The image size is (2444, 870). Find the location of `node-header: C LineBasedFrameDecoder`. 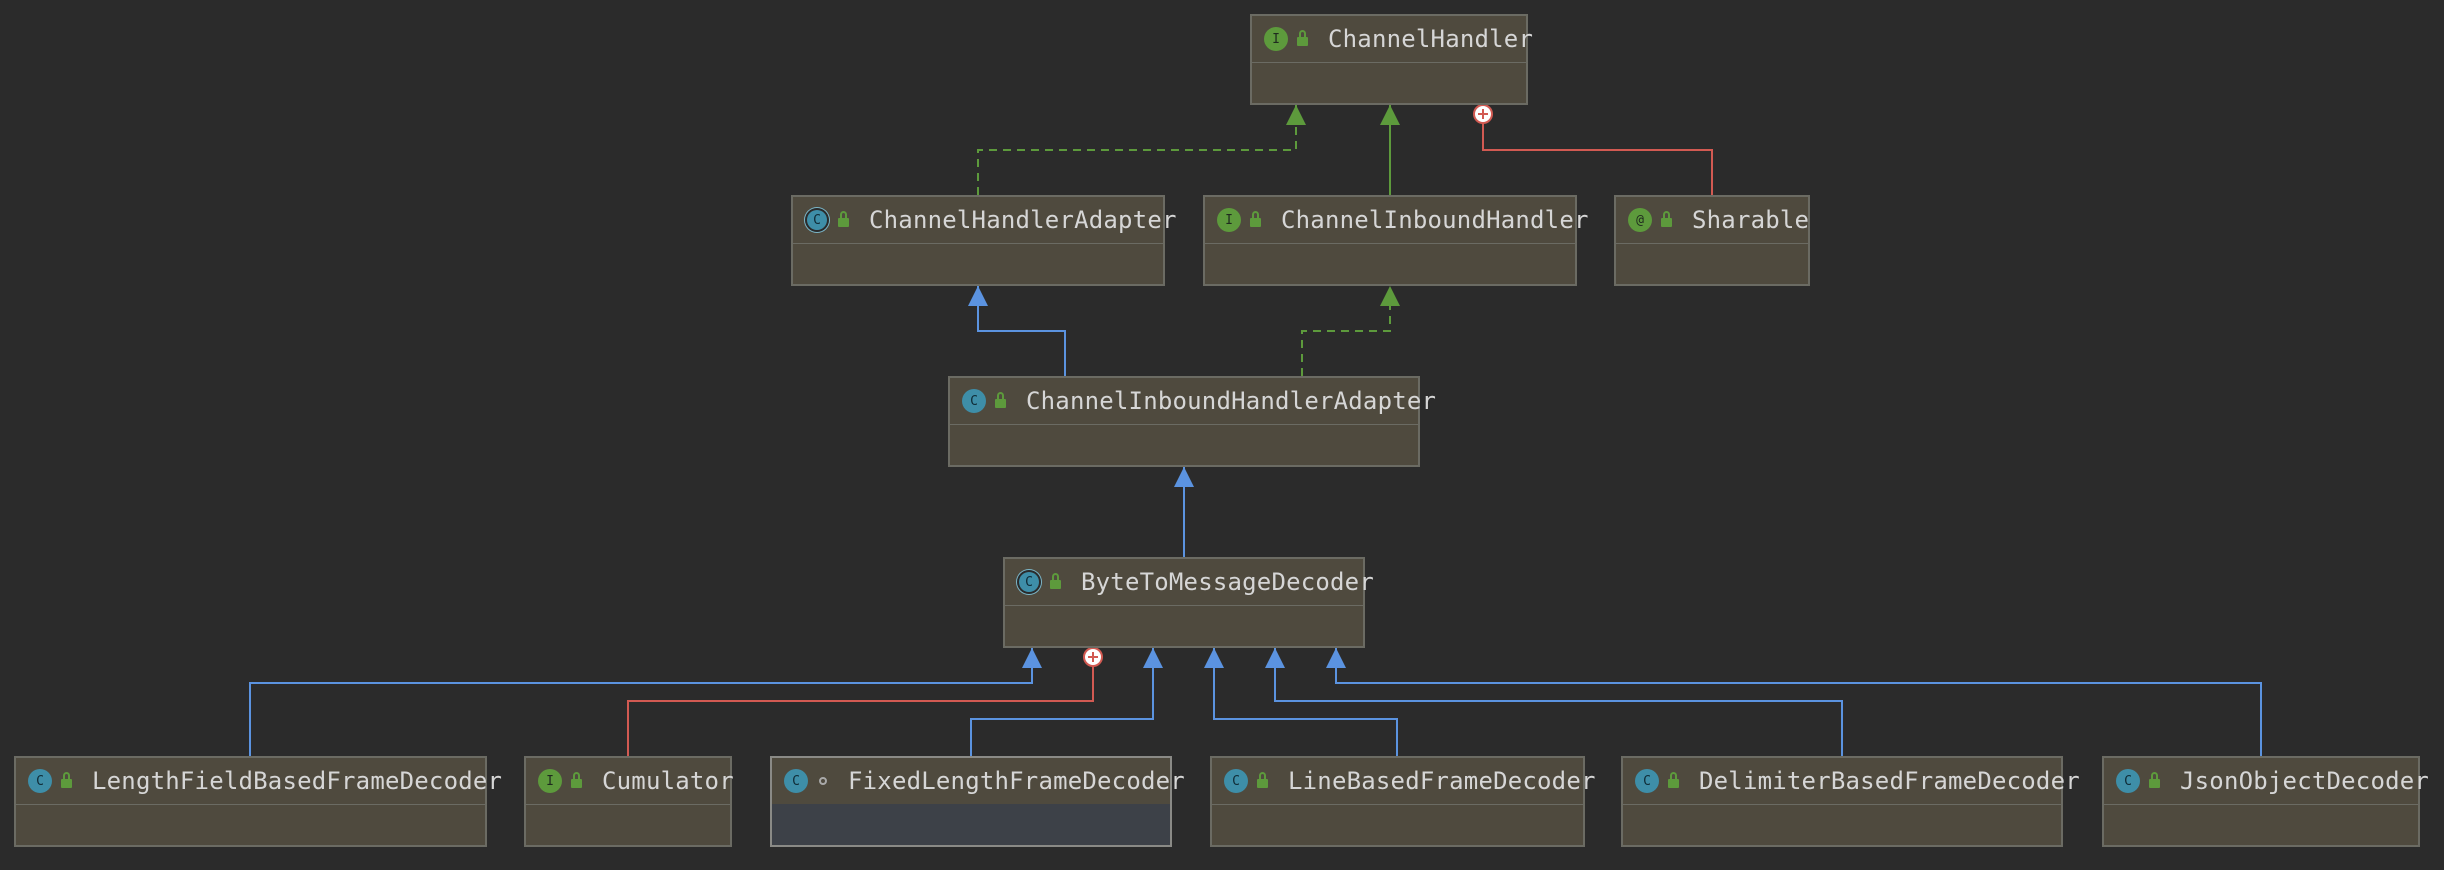

node-header: C LineBasedFrameDecoder is located at coordinates (1403, 781).